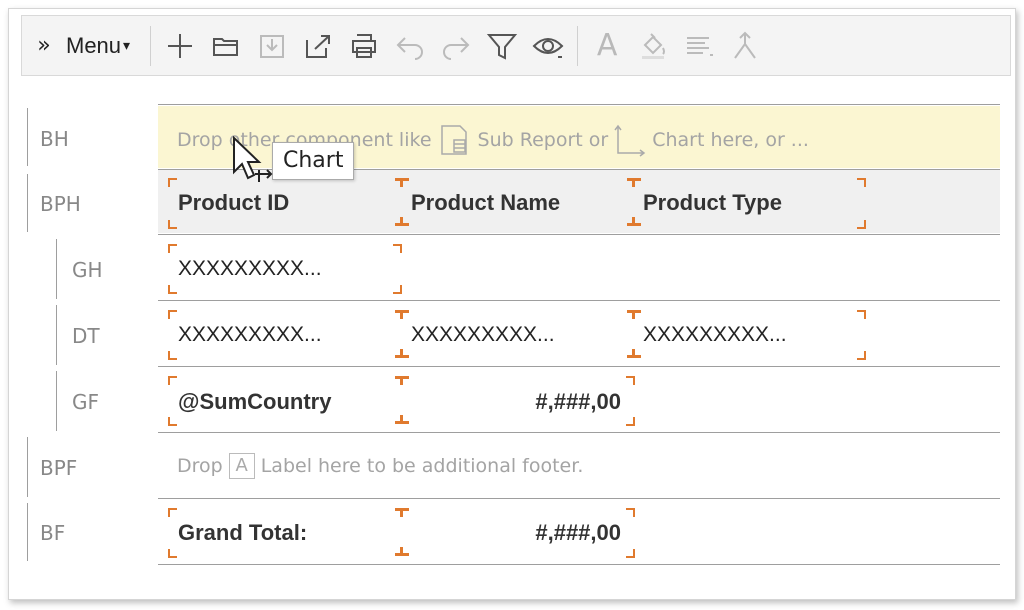  Describe the element at coordinates (254, 402) in the screenshot. I see `group-footer-label: @SumCountry` at that location.